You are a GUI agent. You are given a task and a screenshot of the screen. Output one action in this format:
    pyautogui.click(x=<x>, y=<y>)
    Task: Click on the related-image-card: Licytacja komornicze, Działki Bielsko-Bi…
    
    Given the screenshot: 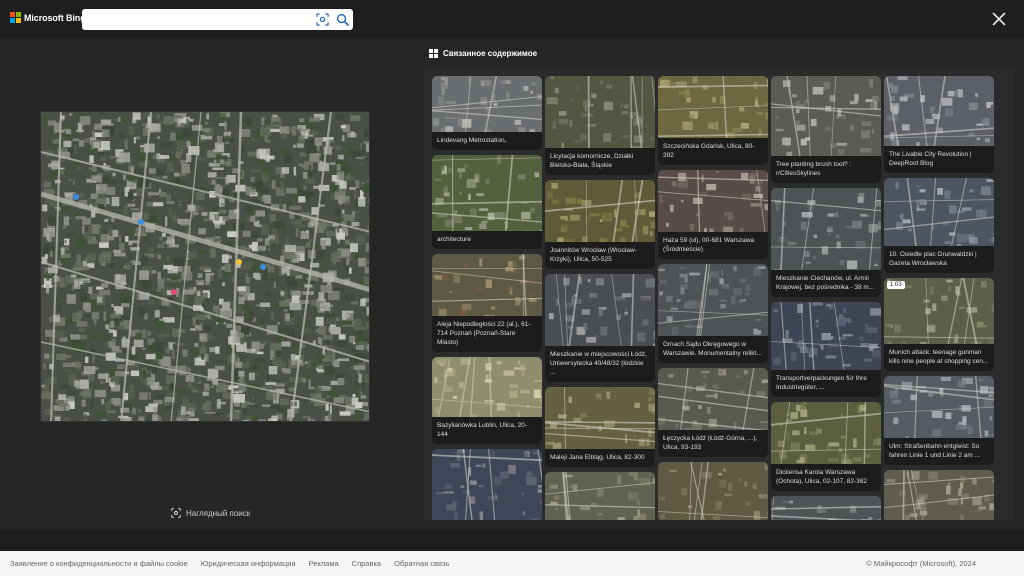 What is the action you would take?
    pyautogui.click(x=600, y=125)
    